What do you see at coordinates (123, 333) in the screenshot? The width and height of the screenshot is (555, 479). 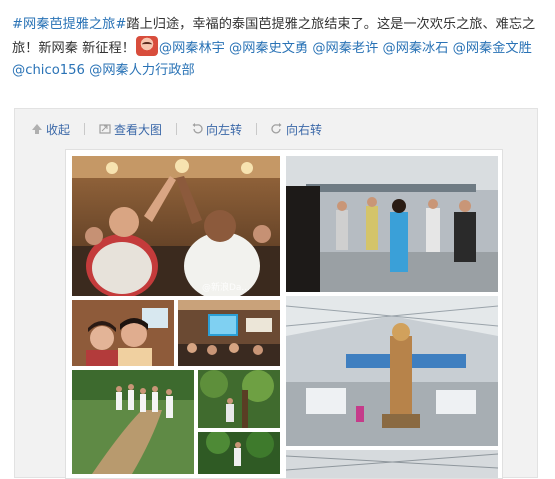 I see `photo-selfie` at bounding box center [123, 333].